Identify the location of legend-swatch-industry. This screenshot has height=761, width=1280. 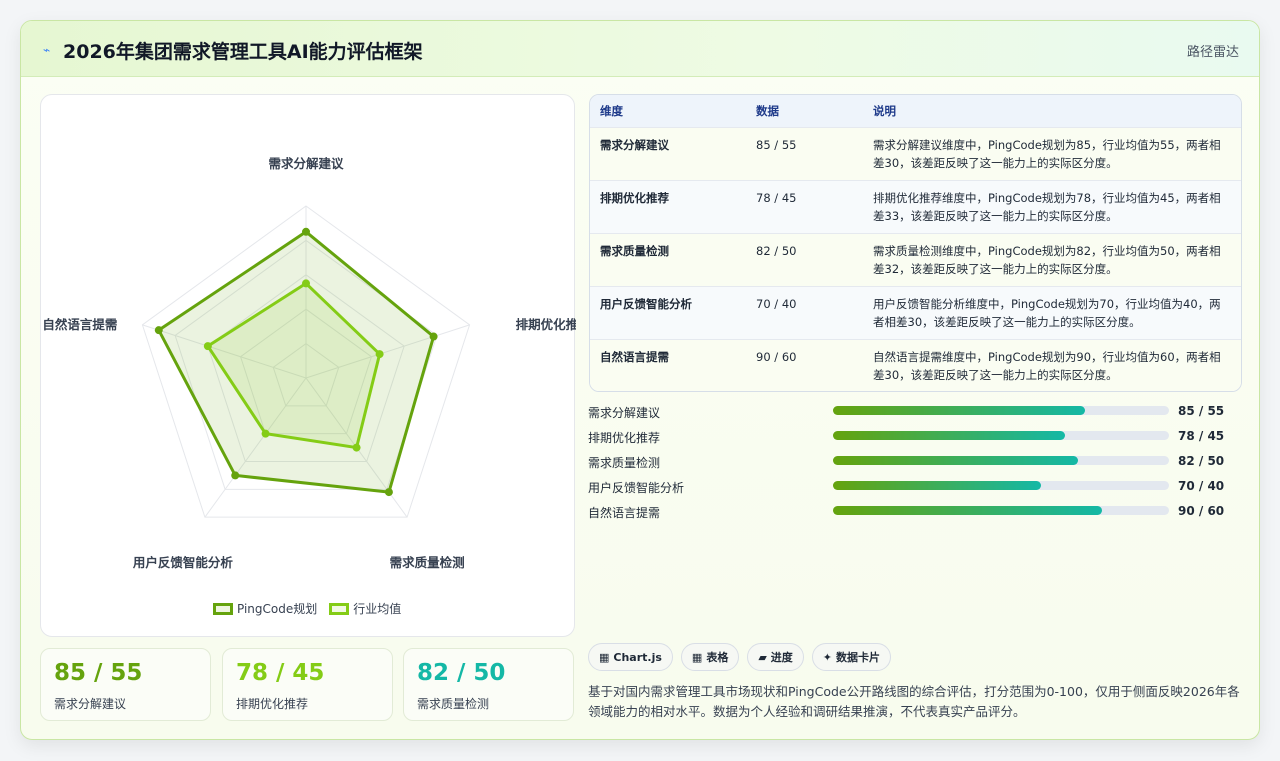
(339, 608).